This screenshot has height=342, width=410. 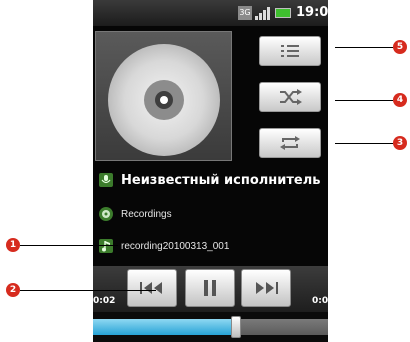 I want to click on music-note-icon, so click(x=106, y=246).